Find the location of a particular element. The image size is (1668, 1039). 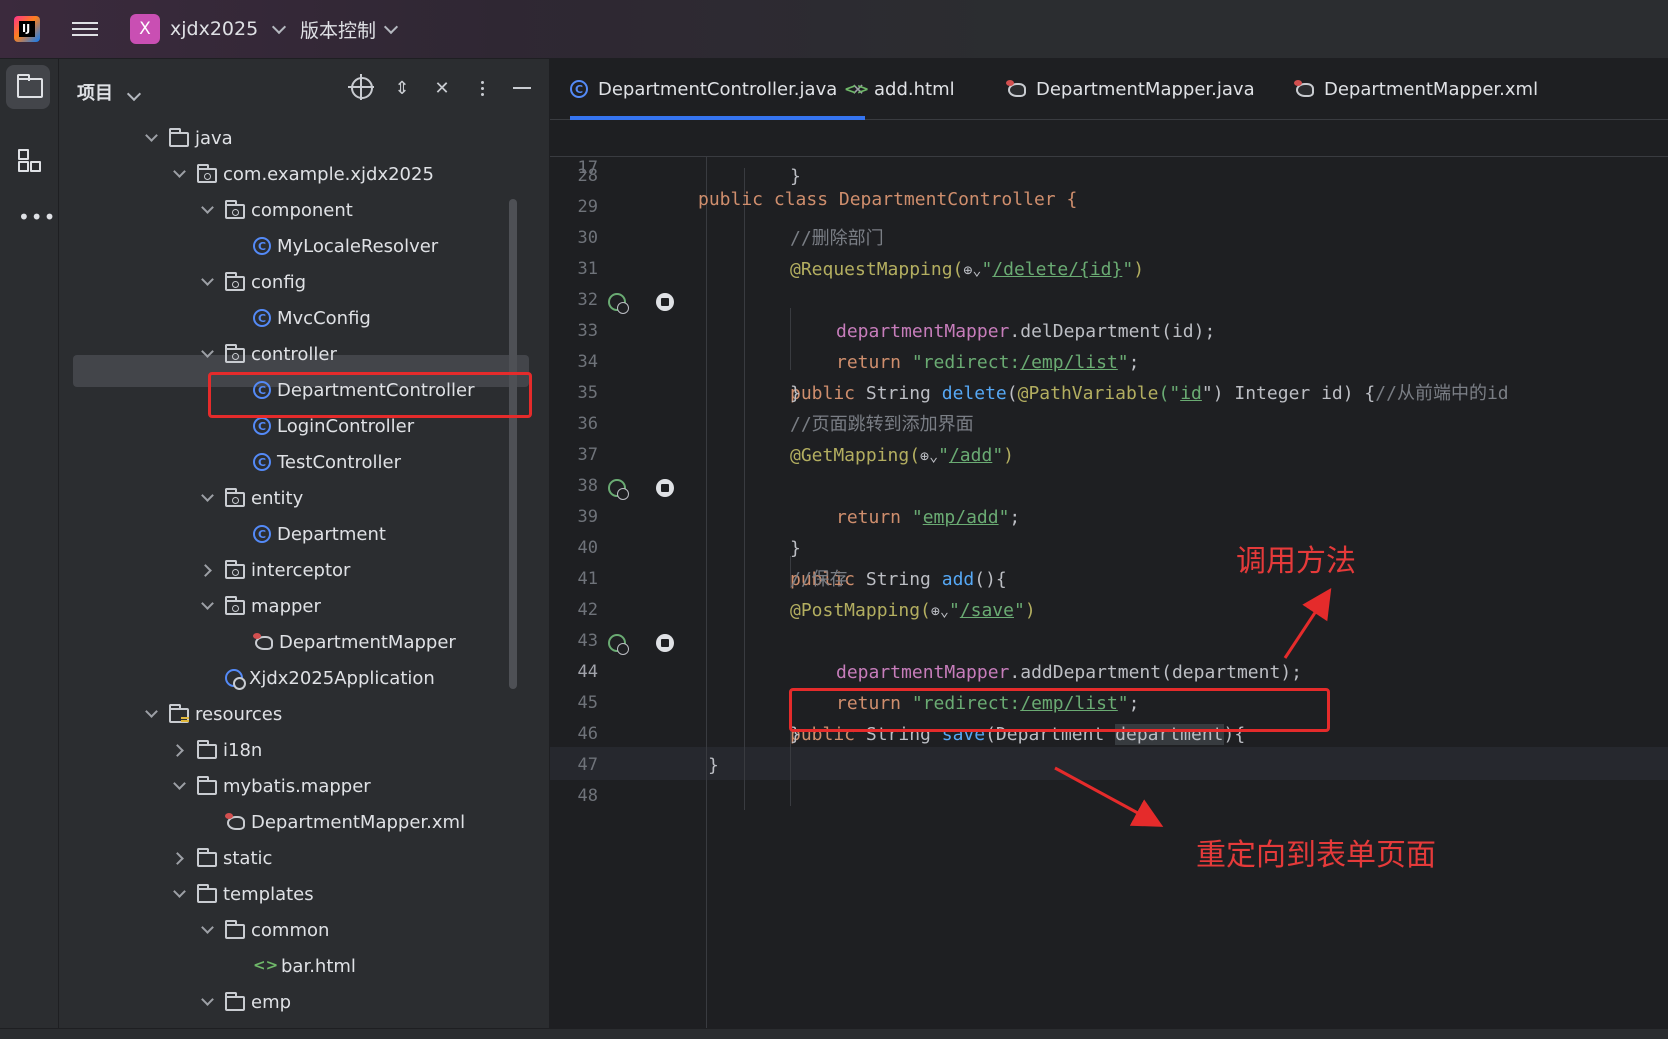

tab-departmentmapper-xml: DepartmentMapper.xml is located at coordinates (1416, 89).